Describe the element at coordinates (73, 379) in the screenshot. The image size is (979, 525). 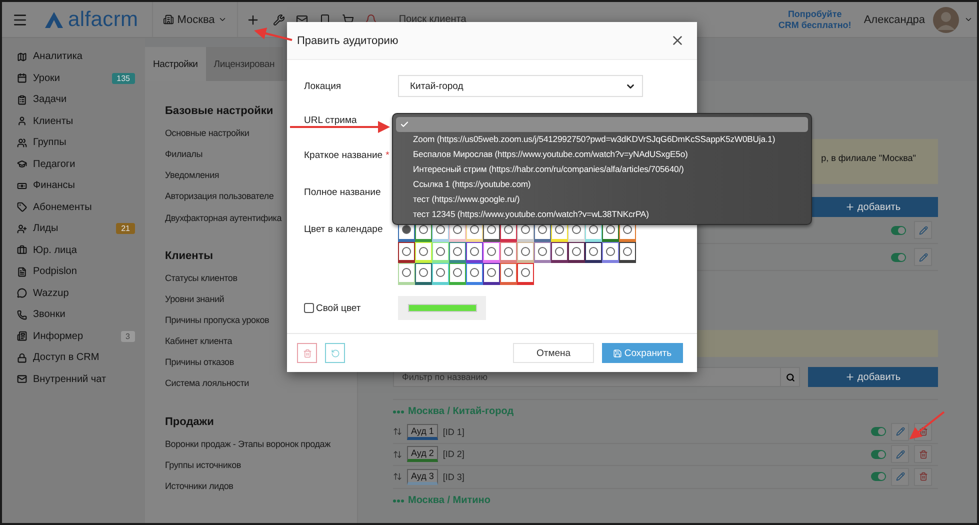
I see `sidebar-item: Внутренний чат` at that location.